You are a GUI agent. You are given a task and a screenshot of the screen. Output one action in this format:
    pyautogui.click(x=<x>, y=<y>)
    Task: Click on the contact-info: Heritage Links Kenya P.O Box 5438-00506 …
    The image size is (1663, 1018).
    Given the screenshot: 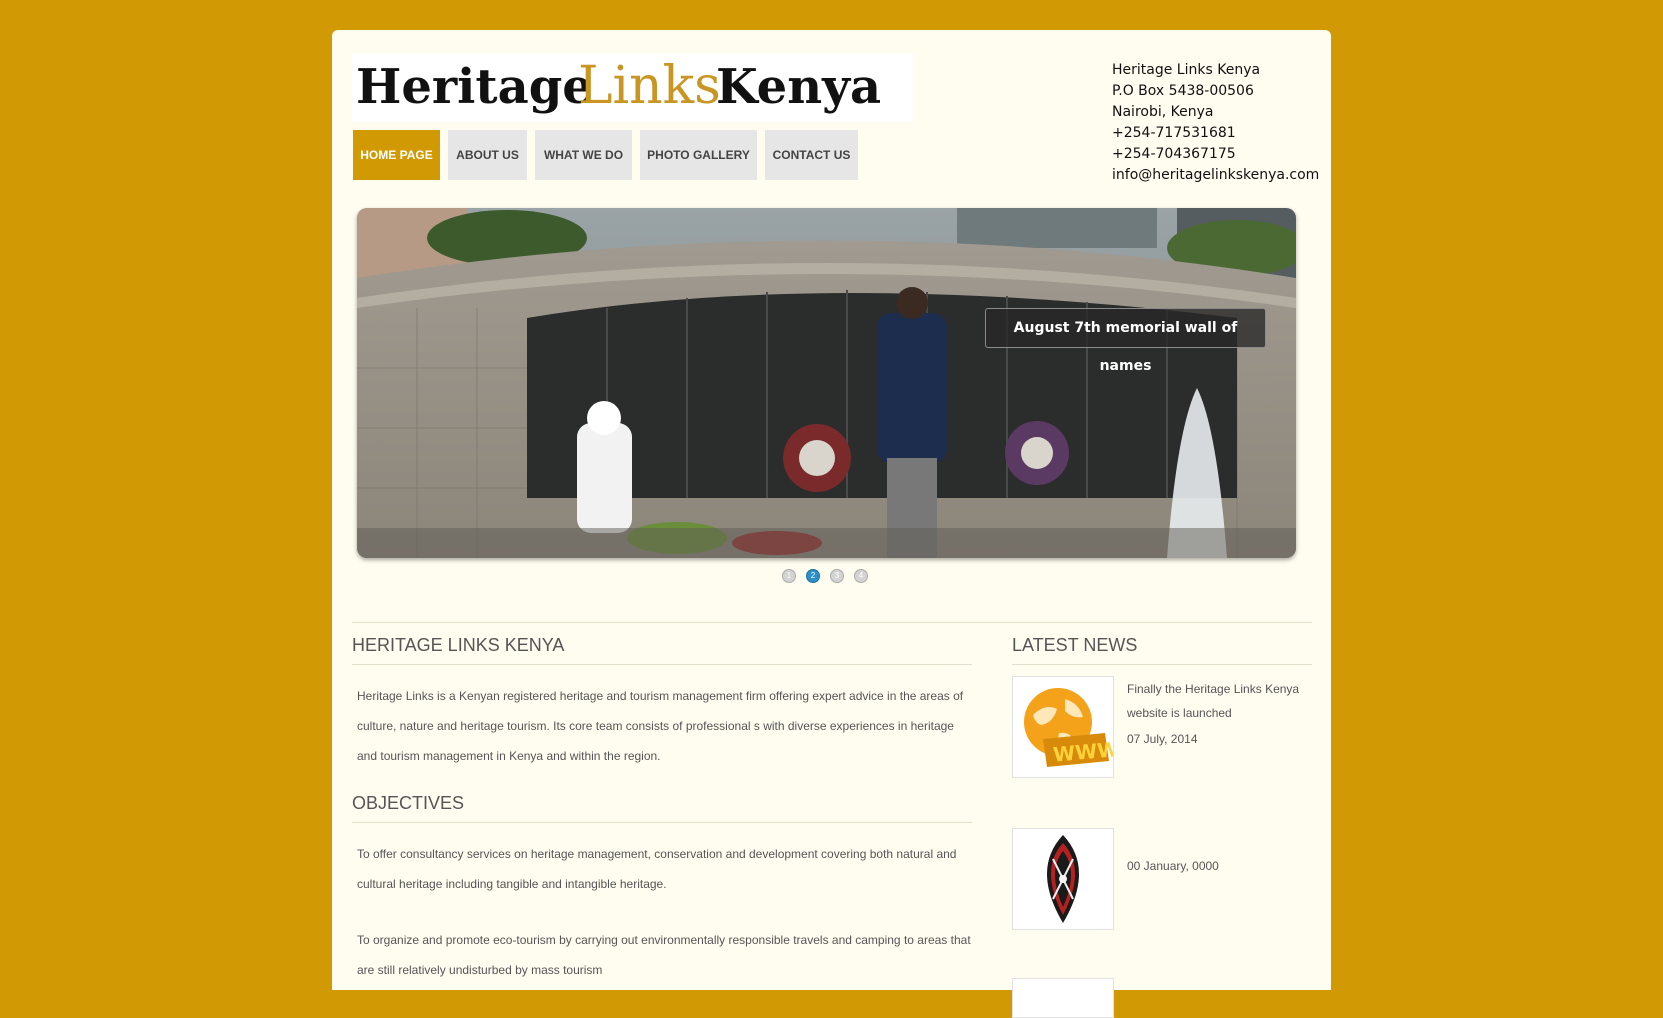 What is the action you would take?
    pyautogui.click(x=1215, y=123)
    